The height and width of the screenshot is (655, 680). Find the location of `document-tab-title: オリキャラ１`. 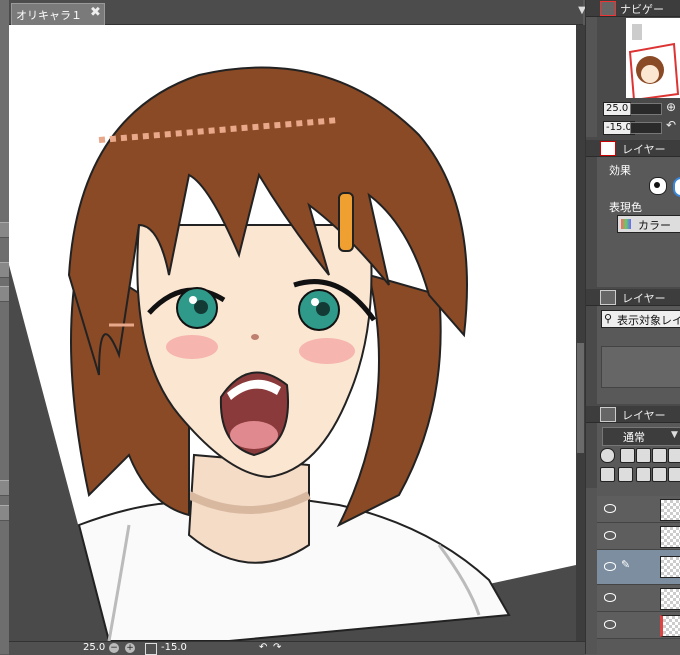

document-tab-title: オリキャラ１ is located at coordinates (49, 15).